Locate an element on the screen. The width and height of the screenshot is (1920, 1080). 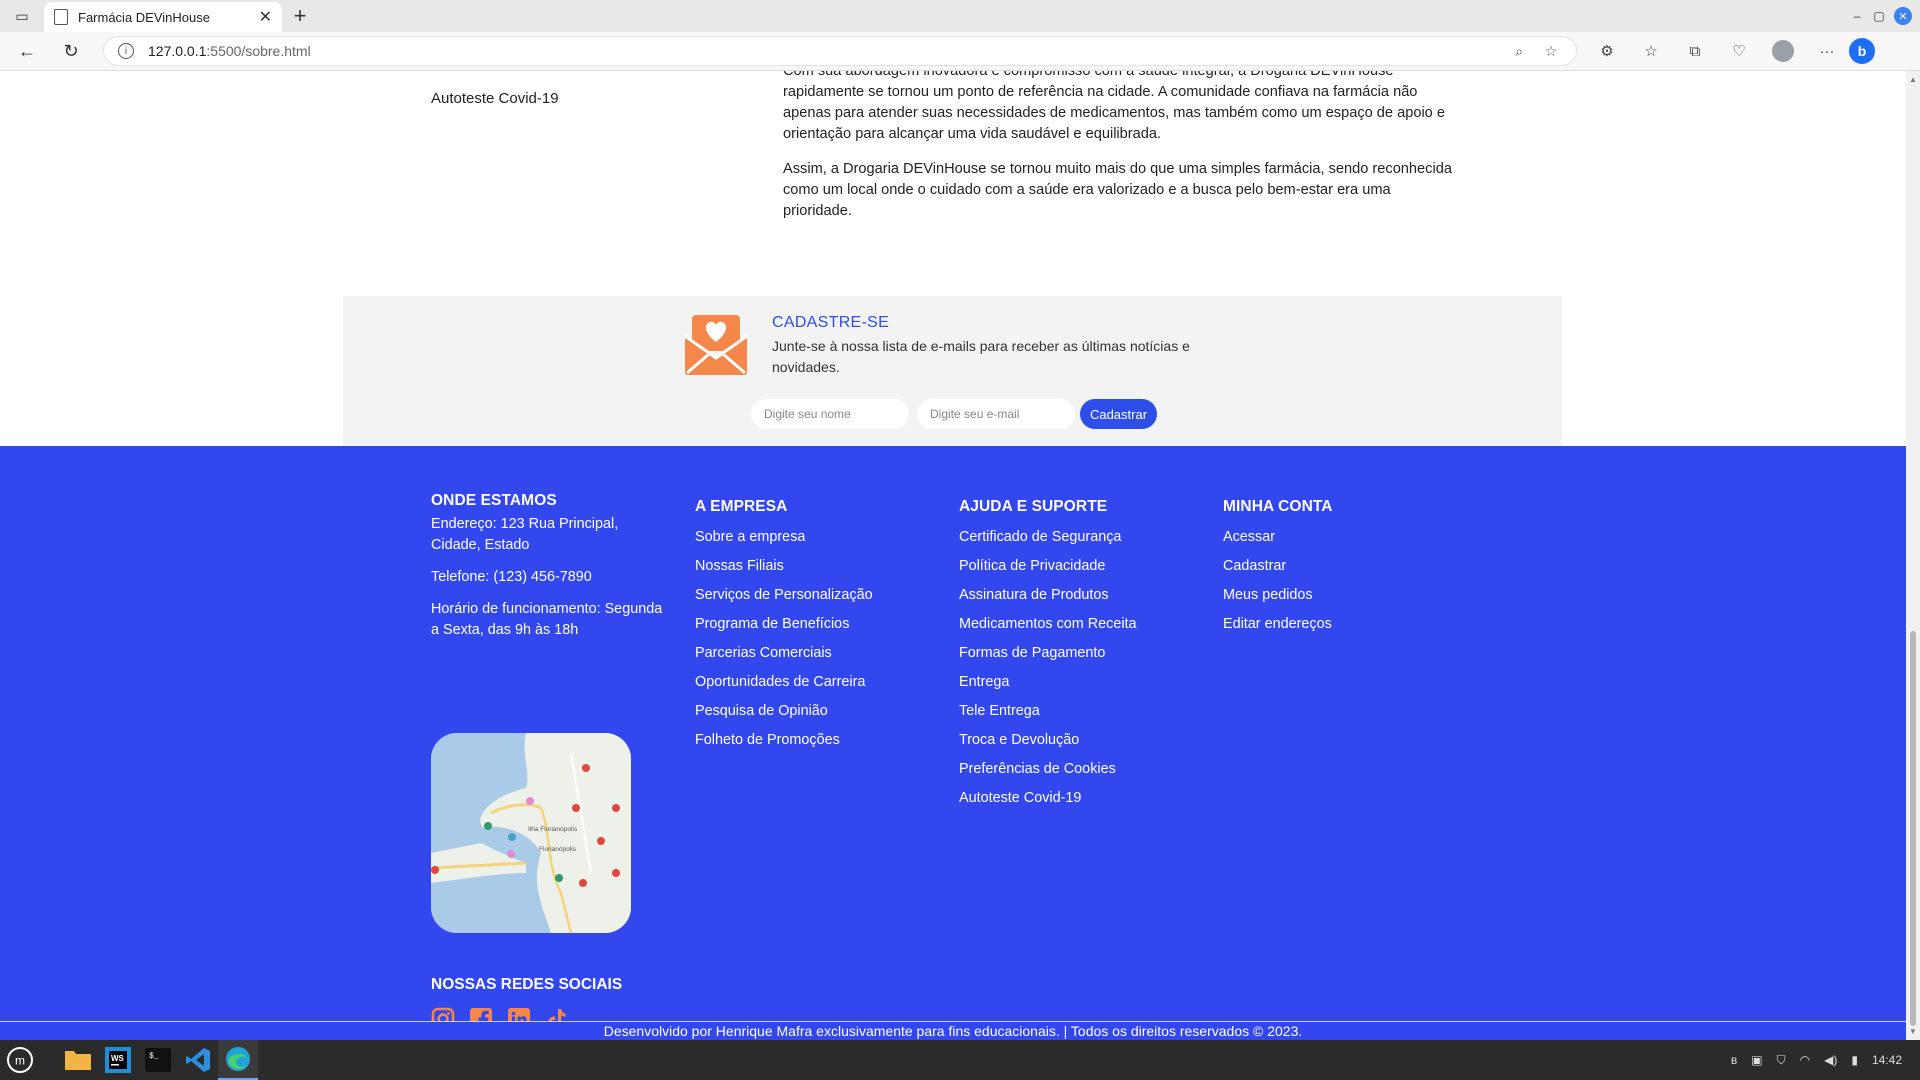
email-input is located at coordinates (996, 414).